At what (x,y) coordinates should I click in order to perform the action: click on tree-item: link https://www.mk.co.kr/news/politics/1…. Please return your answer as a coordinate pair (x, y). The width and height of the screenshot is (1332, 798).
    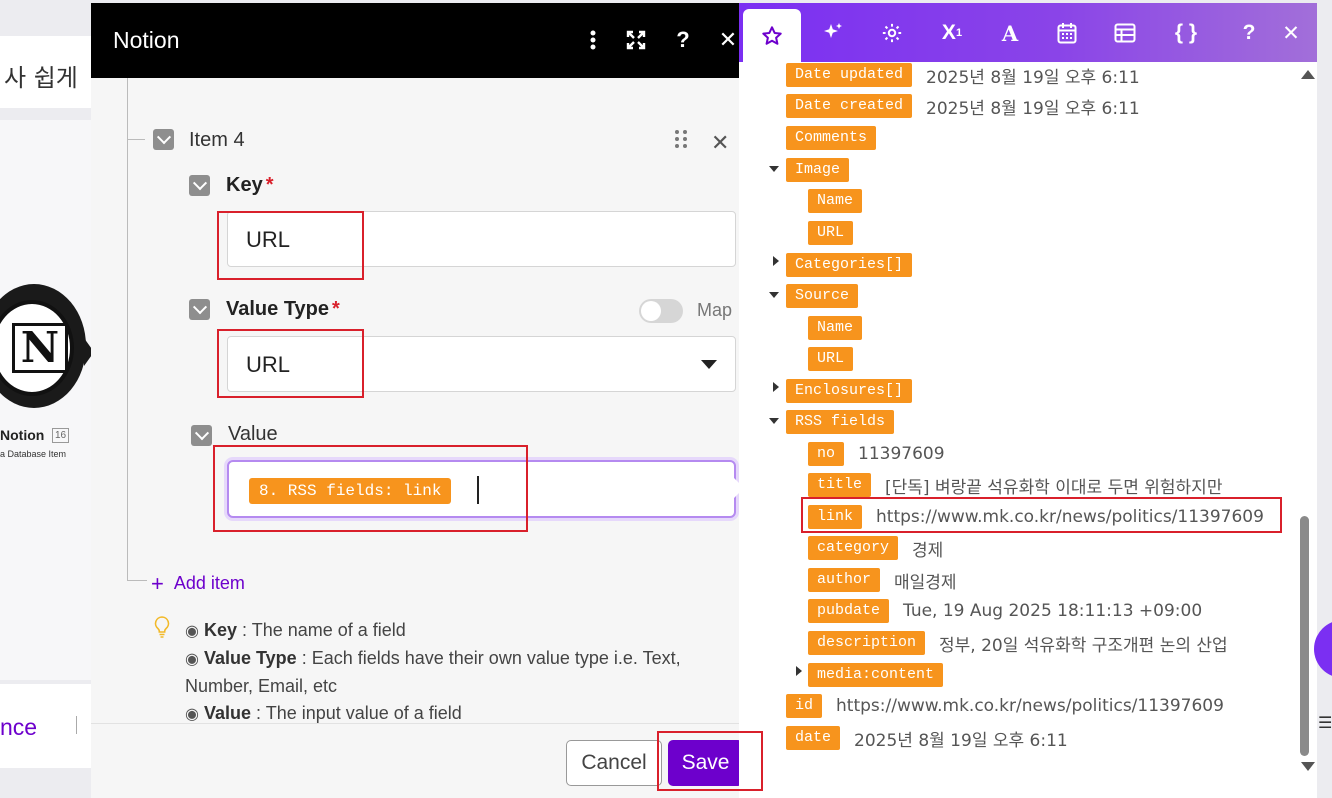
    Looking at the image, I should click on (1036, 517).